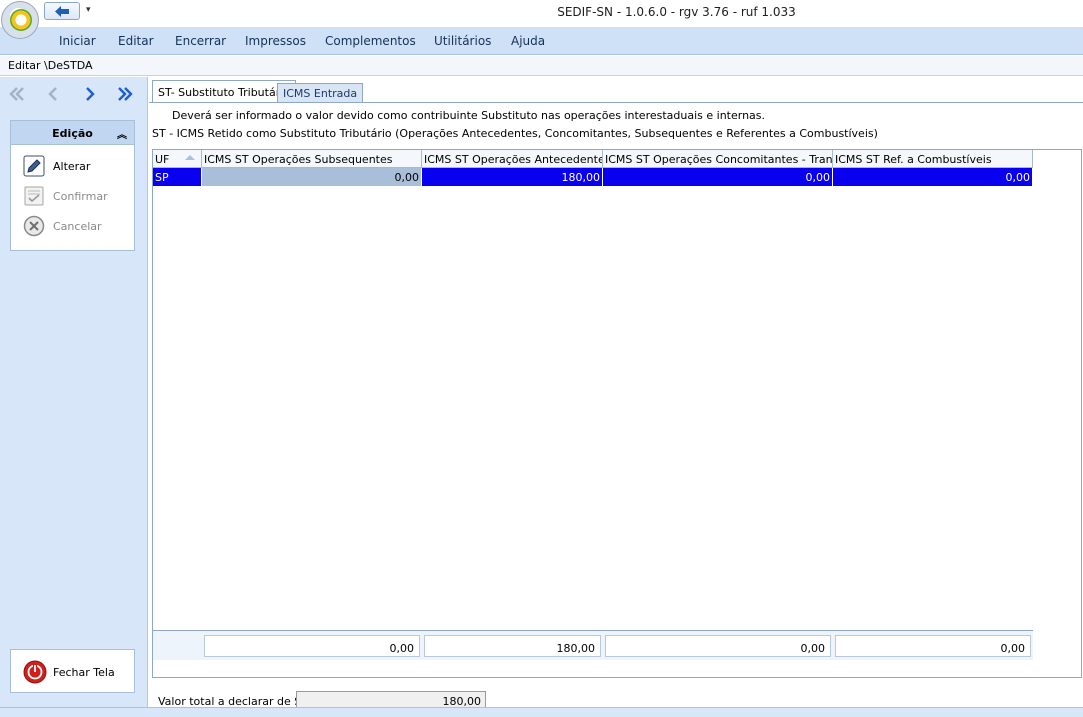 The height and width of the screenshot is (717, 1083). I want to click on total-concomitantes: 0,00, so click(718, 646).